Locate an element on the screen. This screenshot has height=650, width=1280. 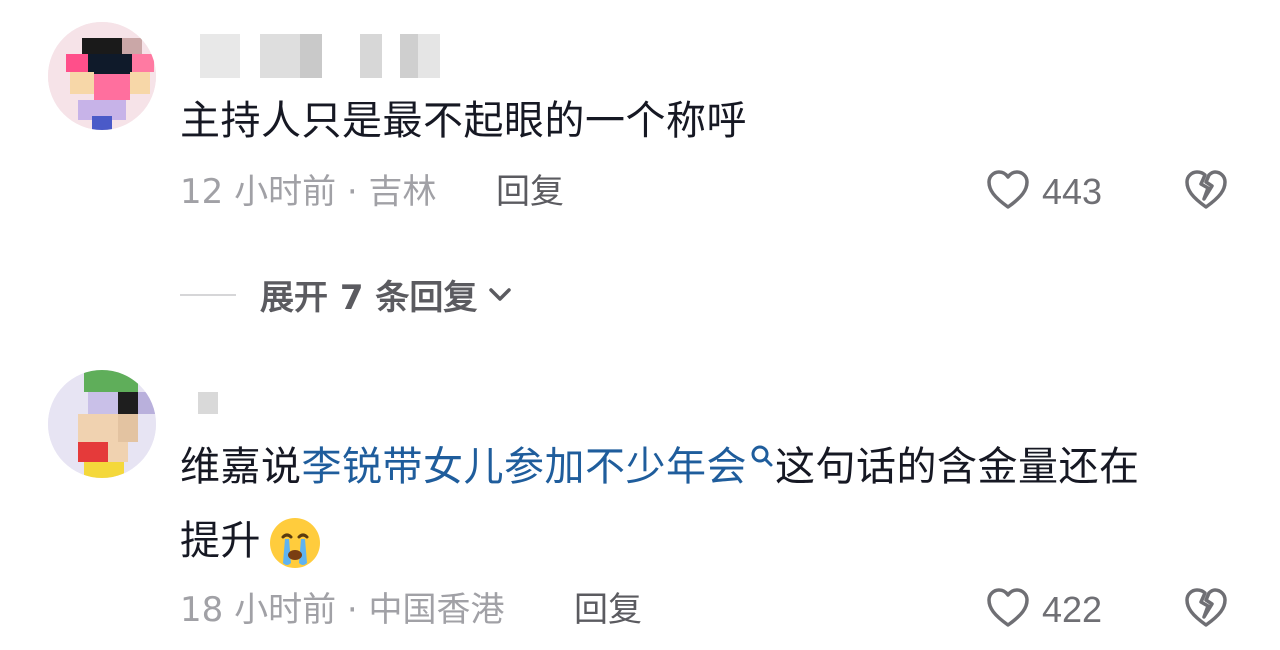
expand-replies-button: 展开 7 条回复 is located at coordinates (347, 294).